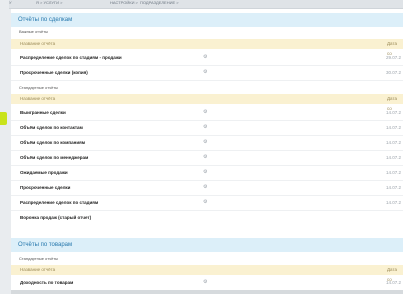  I want to click on left-sidebar, so click(4, 147).